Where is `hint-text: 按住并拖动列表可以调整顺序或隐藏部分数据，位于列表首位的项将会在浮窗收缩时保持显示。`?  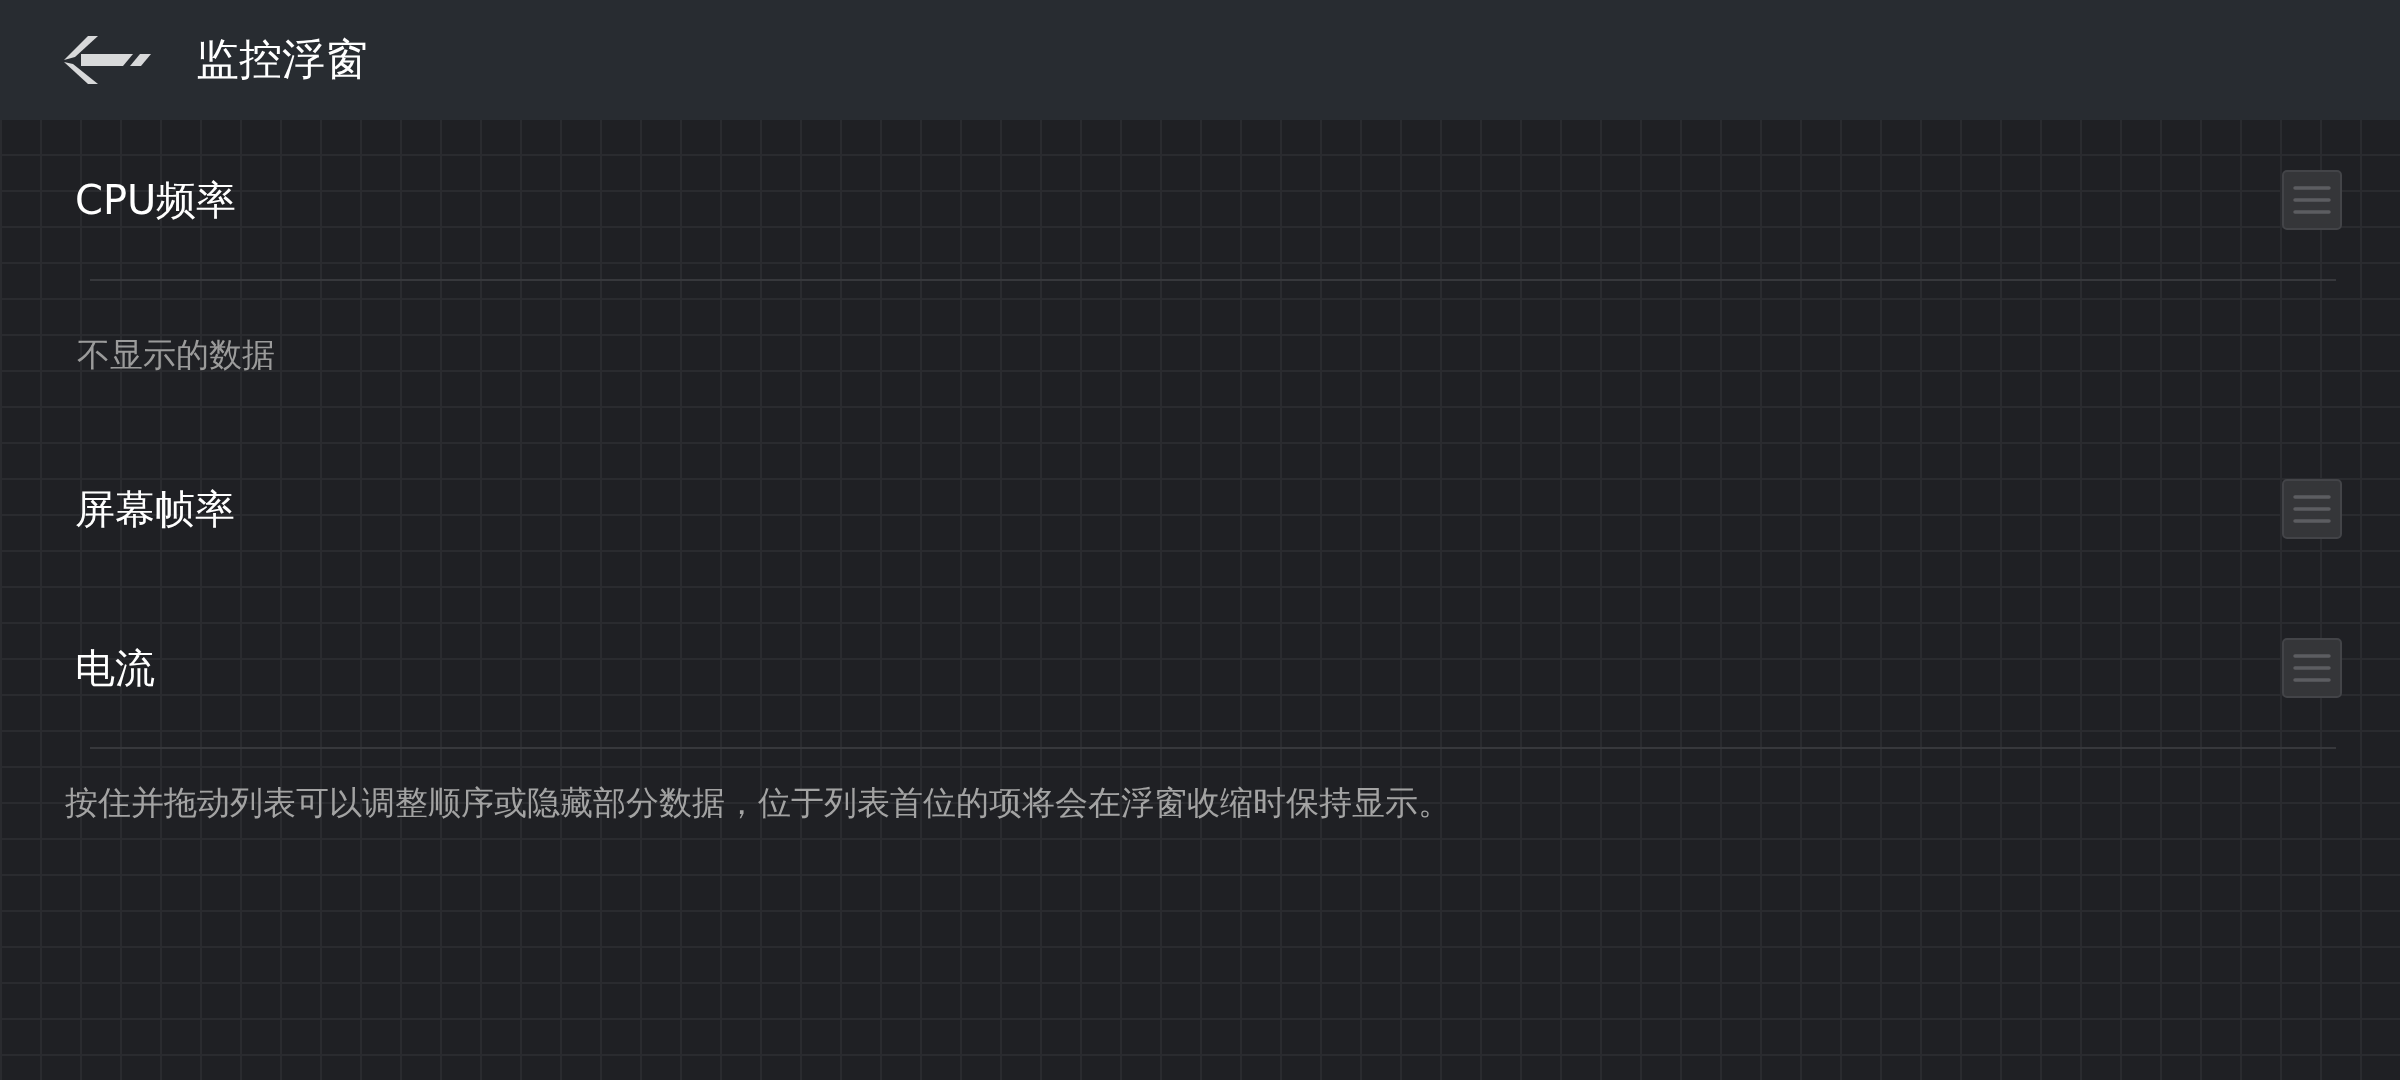 hint-text: 按住并拖动列表可以调整顺序或隐藏部分数据，位于列表首位的项将会在浮窗收缩时保持显示。 is located at coordinates (758, 803).